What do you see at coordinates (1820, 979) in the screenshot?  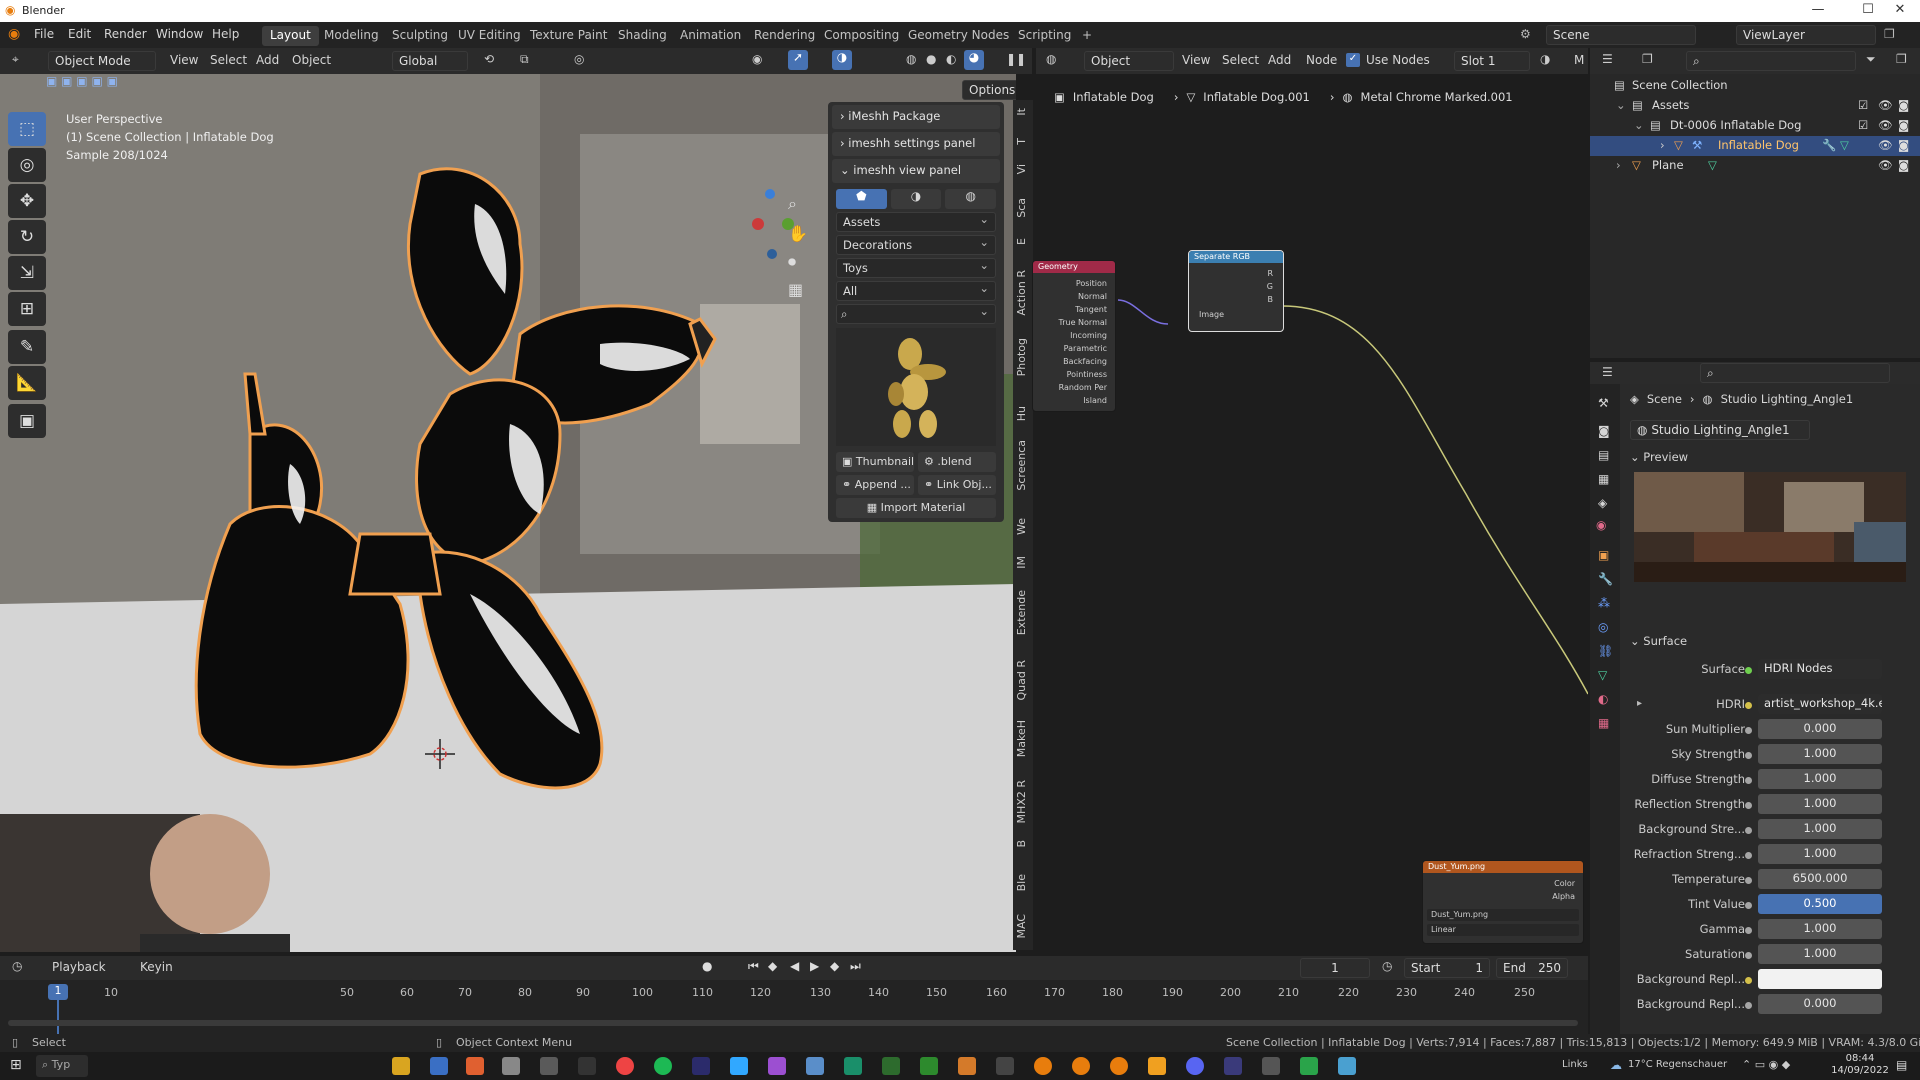 I see `background-replace-color` at bounding box center [1820, 979].